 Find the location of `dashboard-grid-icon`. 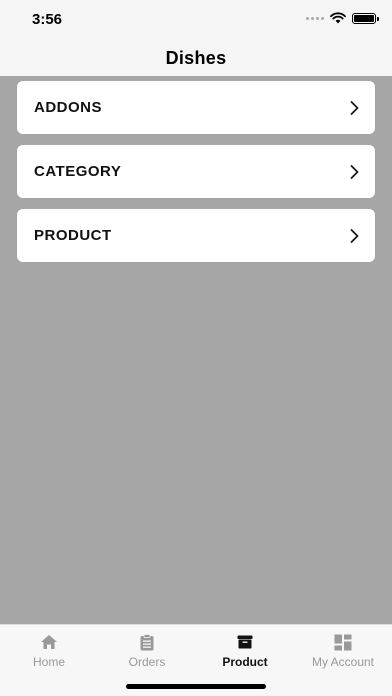

dashboard-grid-icon is located at coordinates (343, 642).